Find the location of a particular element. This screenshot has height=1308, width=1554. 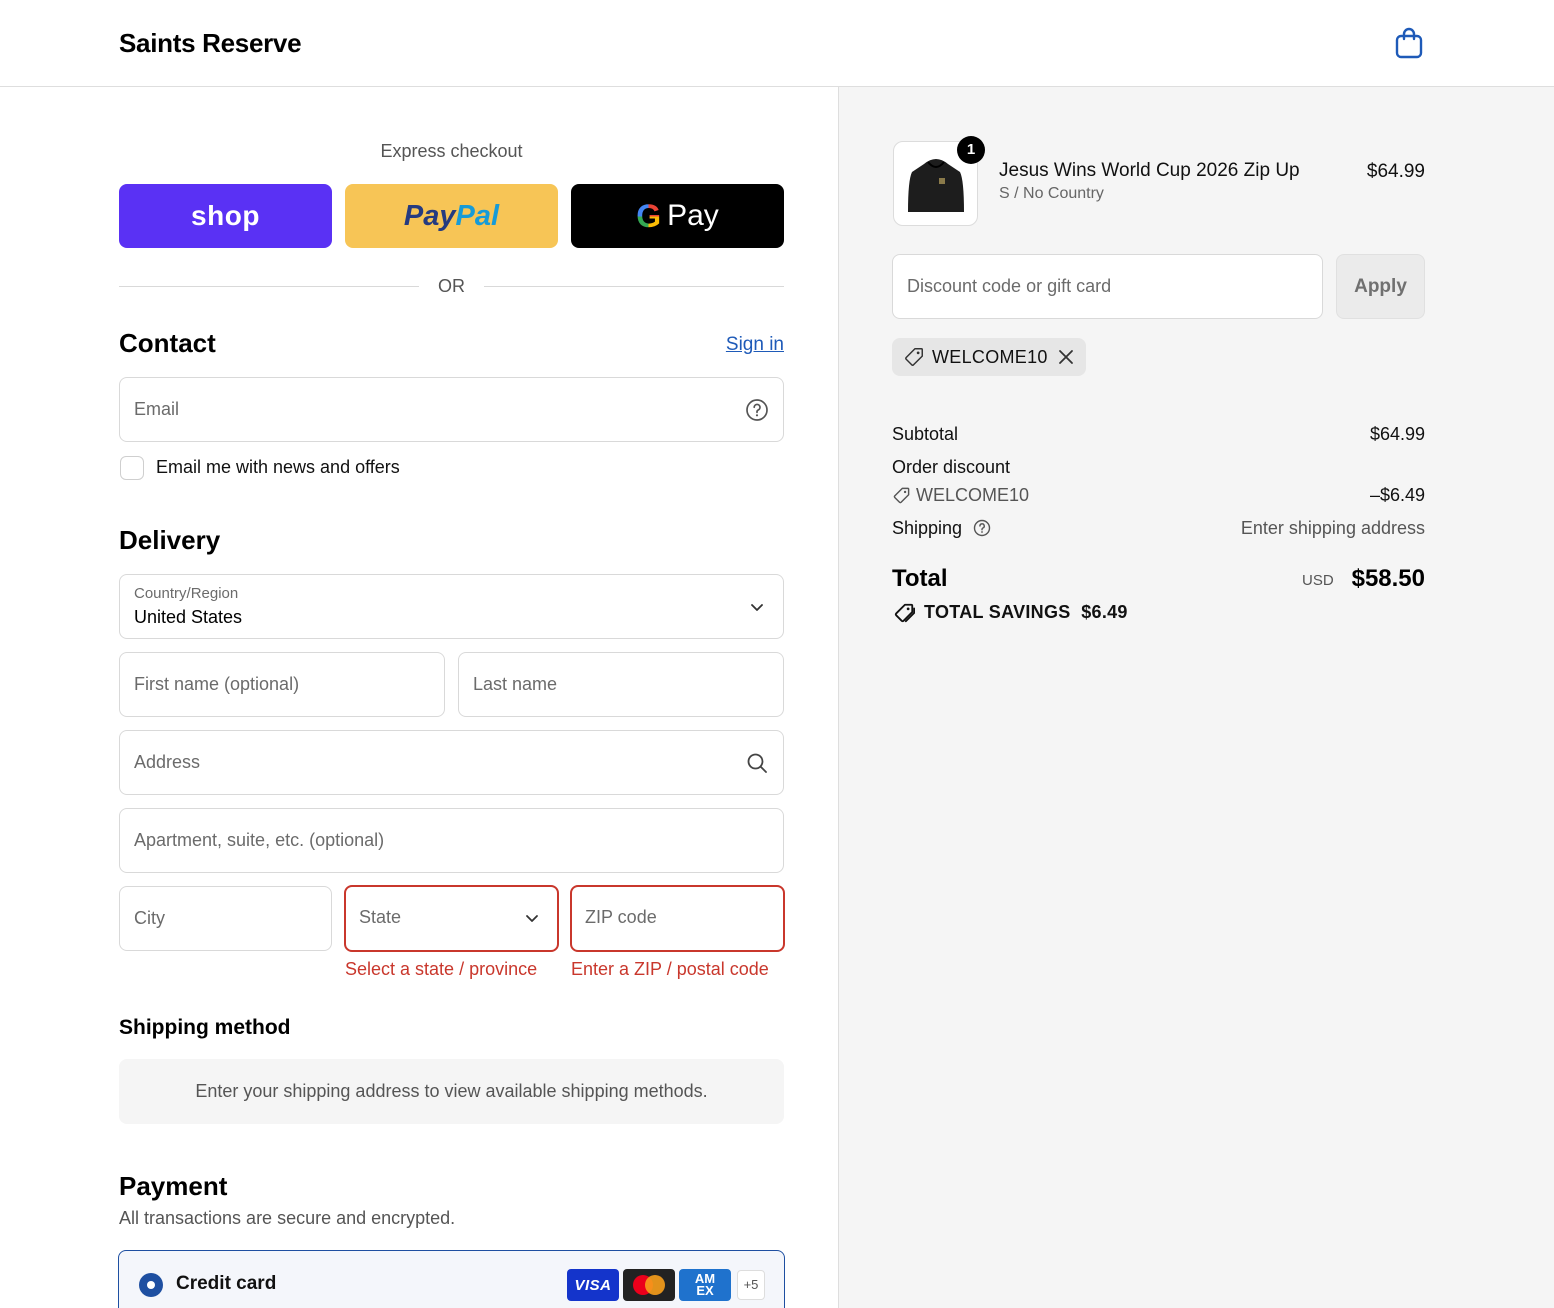

state-error-message: Select a state / province is located at coordinates (441, 969).